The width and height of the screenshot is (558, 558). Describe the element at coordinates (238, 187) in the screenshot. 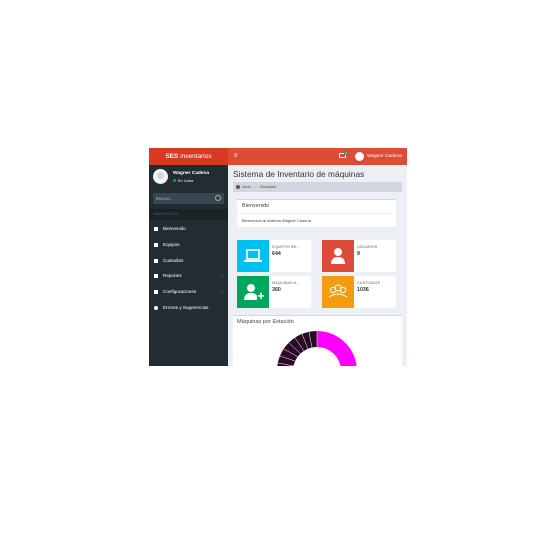

I see `dashboard-icon` at that location.